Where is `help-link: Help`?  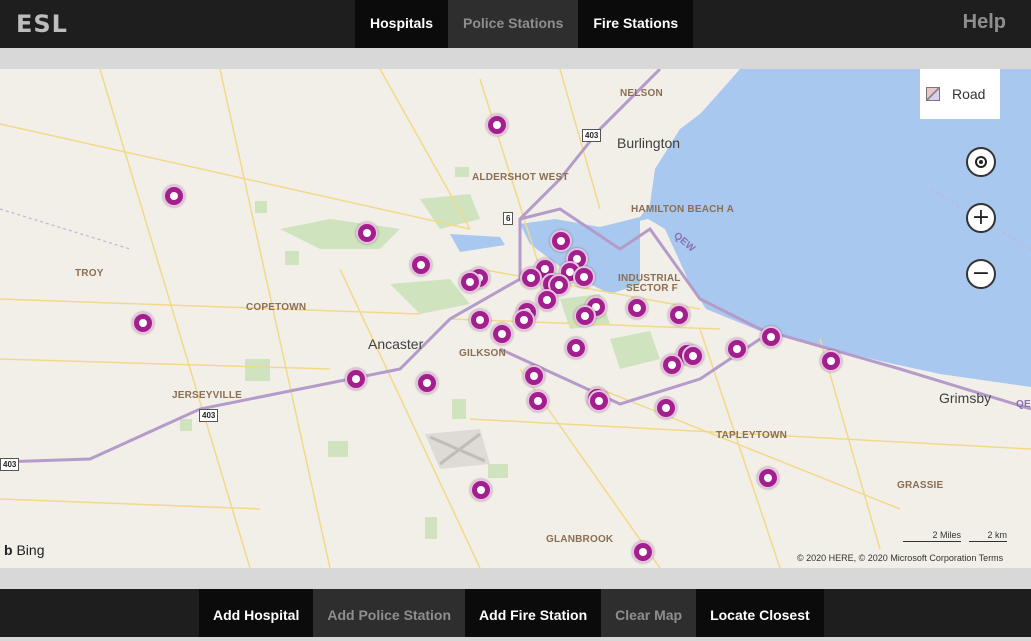 help-link: Help is located at coordinates (984, 22).